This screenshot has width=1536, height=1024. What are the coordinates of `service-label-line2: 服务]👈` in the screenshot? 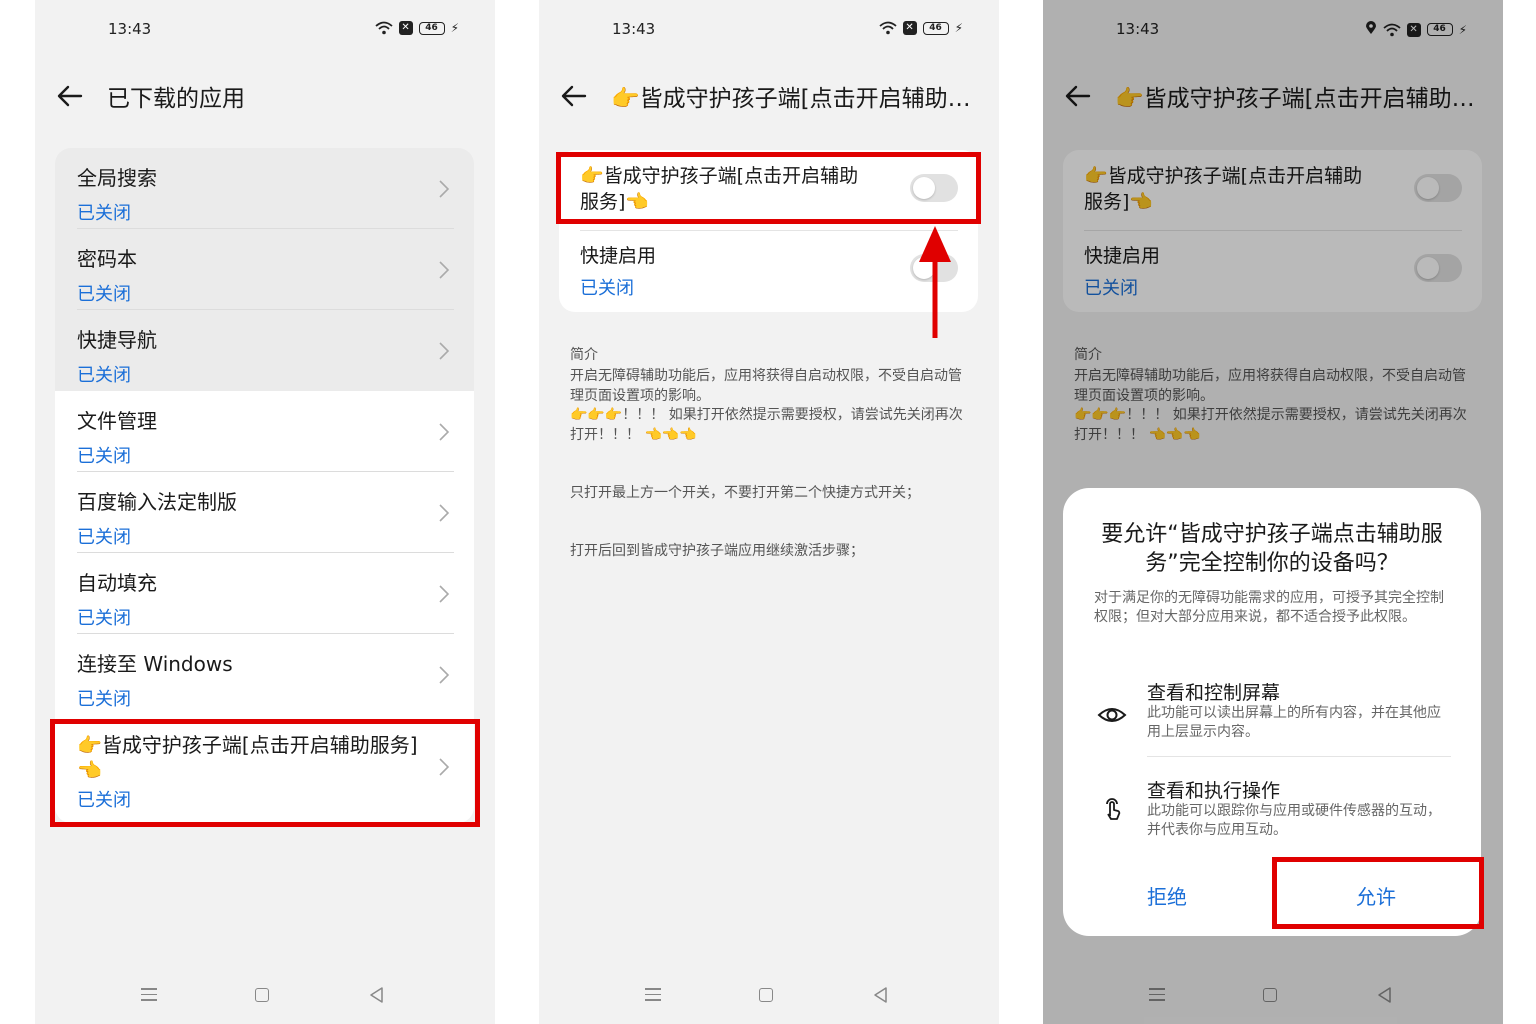 It's located at (615, 202).